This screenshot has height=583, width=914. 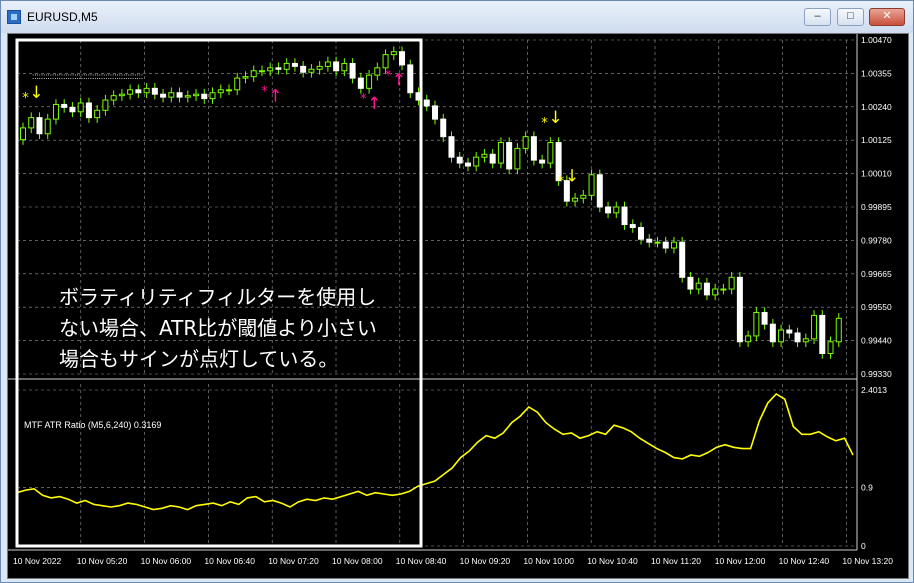 I want to click on close-button: ✕, so click(x=887, y=17).